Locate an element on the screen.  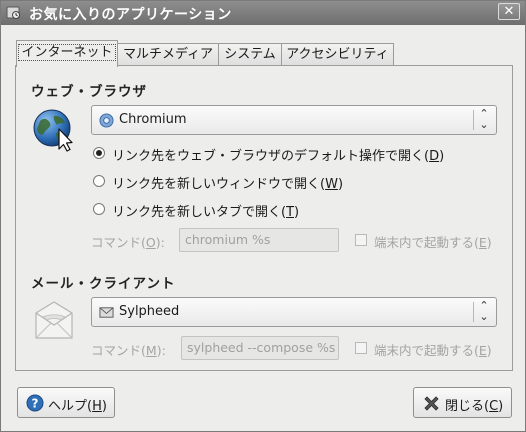
globe-icon is located at coordinates (53, 130).